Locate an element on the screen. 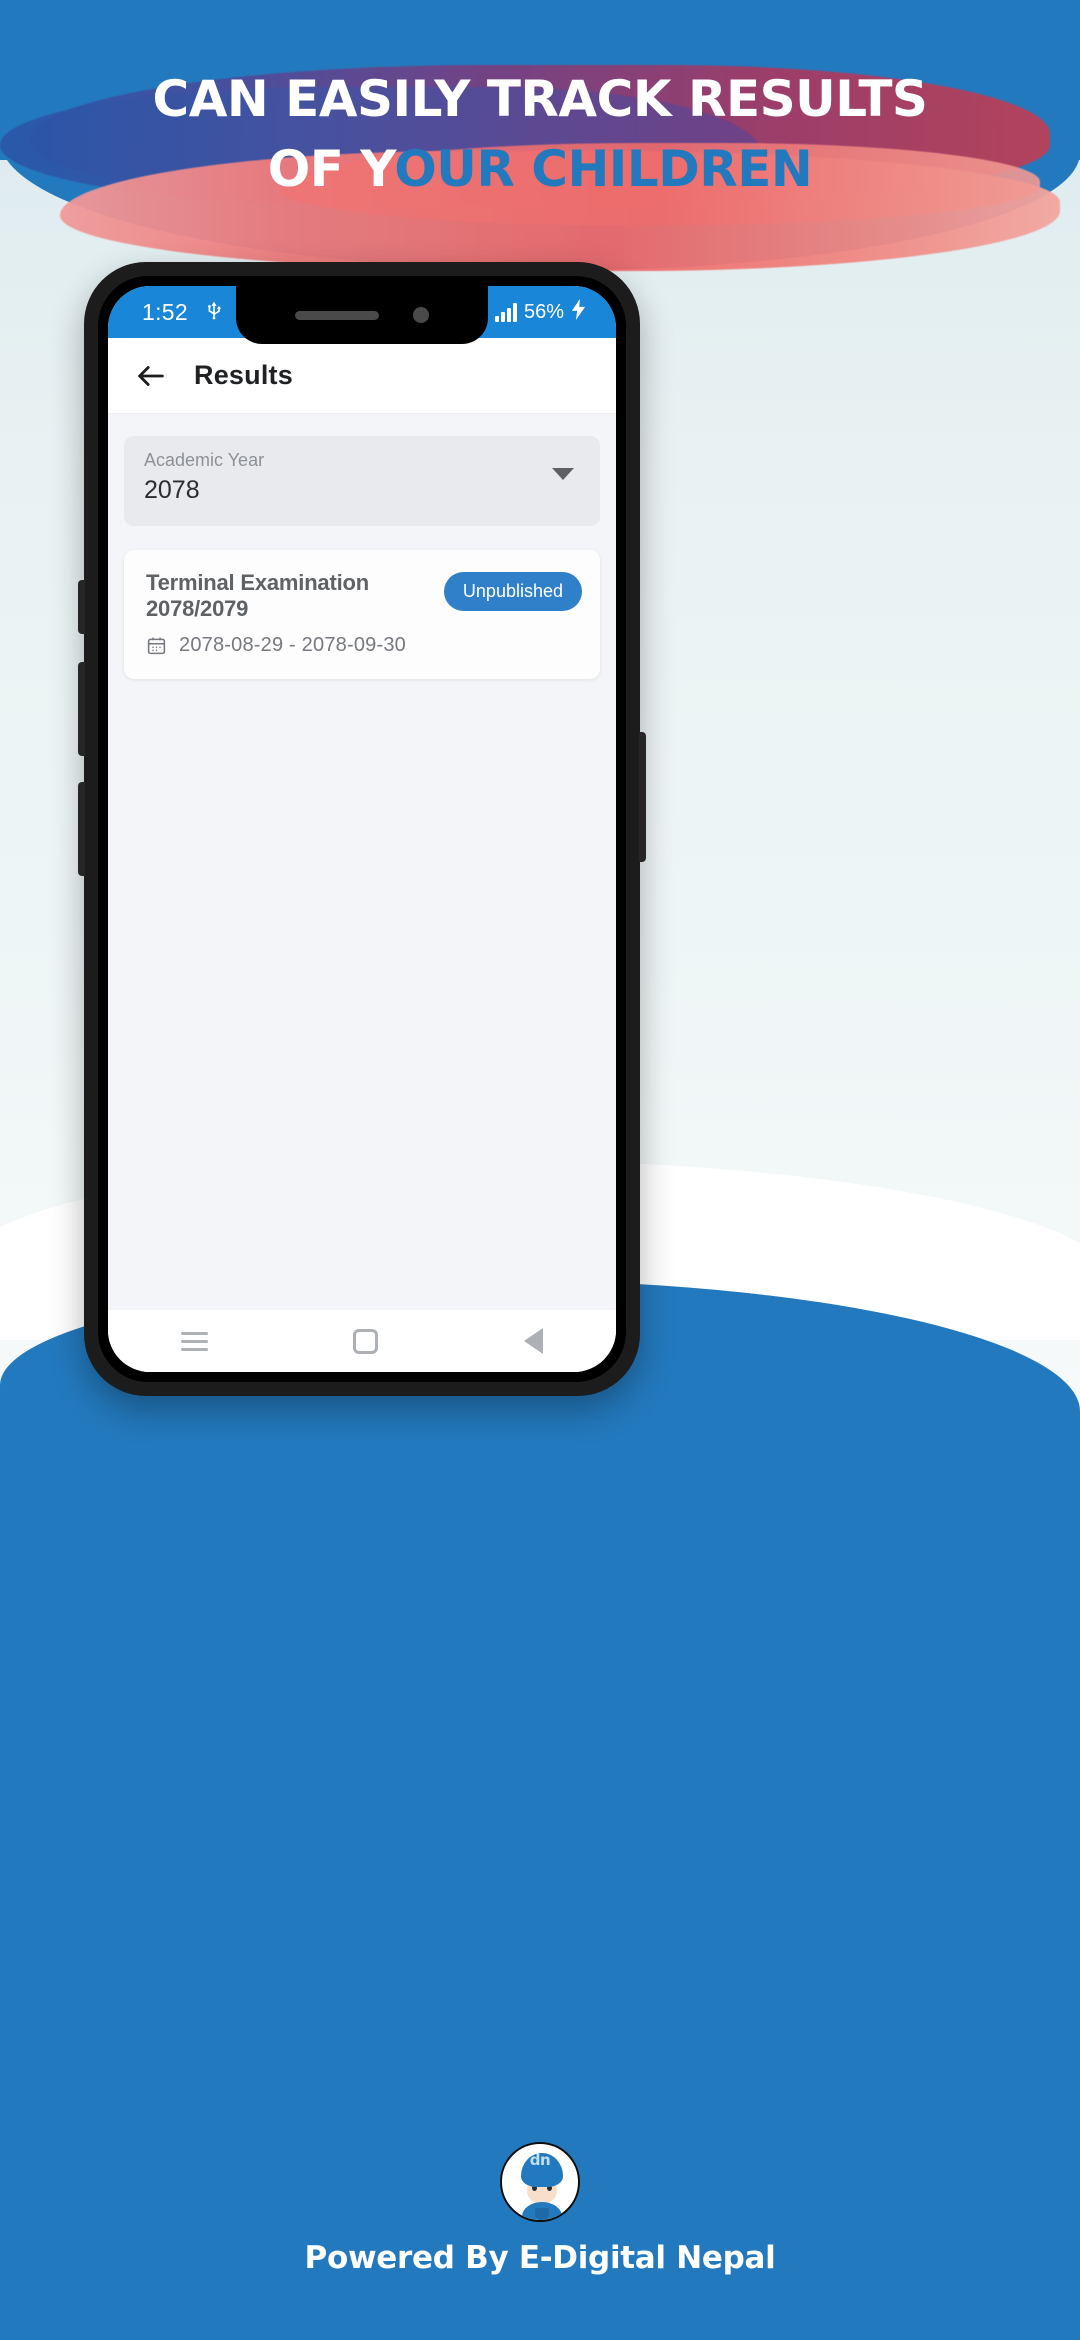 The height and width of the screenshot is (2340, 1080). promo-headline-line2: OF YOUR CHILDREN is located at coordinates (540, 169).